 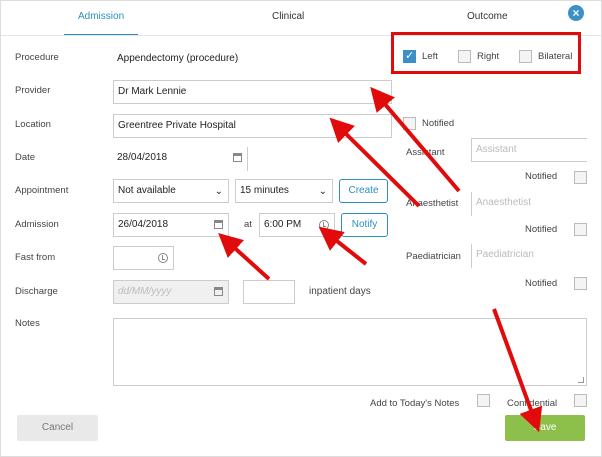 What do you see at coordinates (580, 400) in the screenshot?
I see `confidential-checkbox` at bounding box center [580, 400].